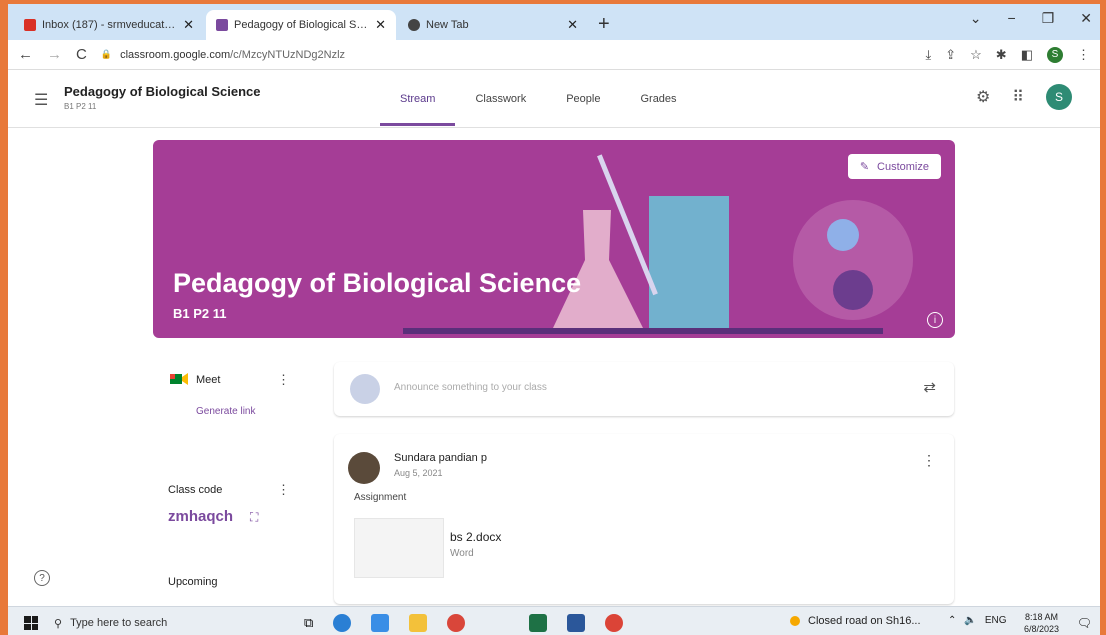 The height and width of the screenshot is (635, 1106). I want to click on clock: 8:18 AM 6/8/2023, so click(1041, 623).